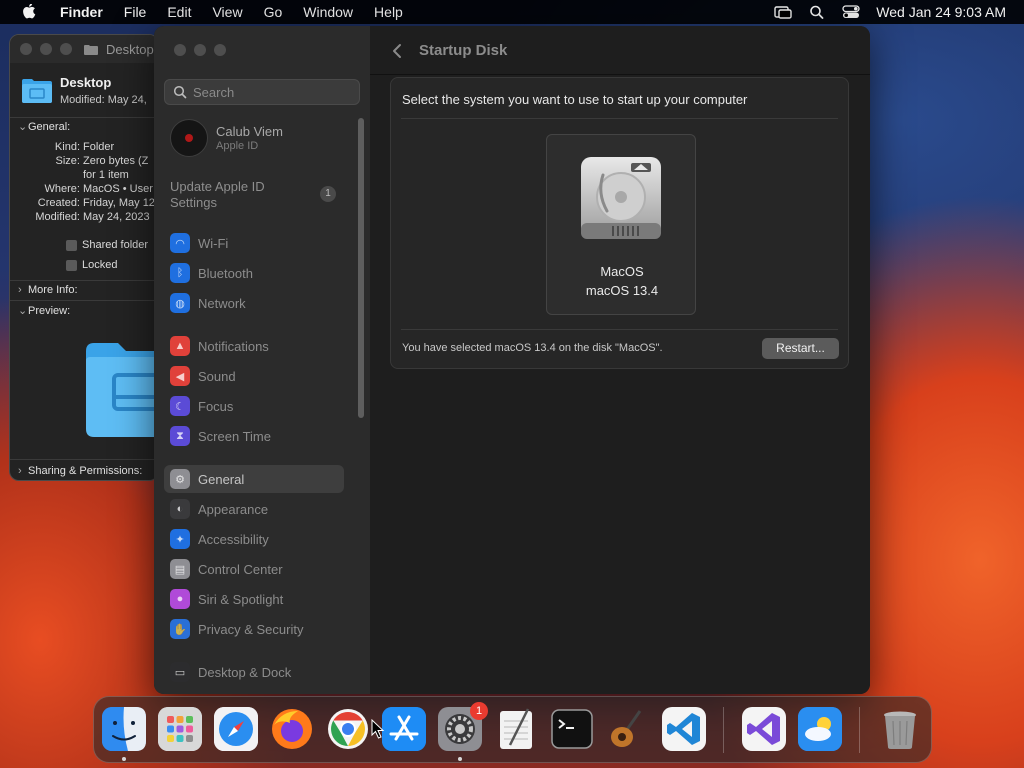 The height and width of the screenshot is (768, 1024). Describe the element at coordinates (621, 198) in the screenshot. I see `hard-drive-icon` at that location.